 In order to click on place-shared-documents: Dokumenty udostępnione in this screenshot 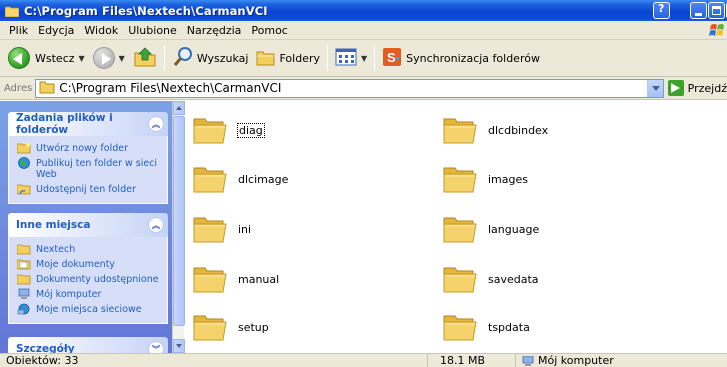, I will do `click(87, 279)`.